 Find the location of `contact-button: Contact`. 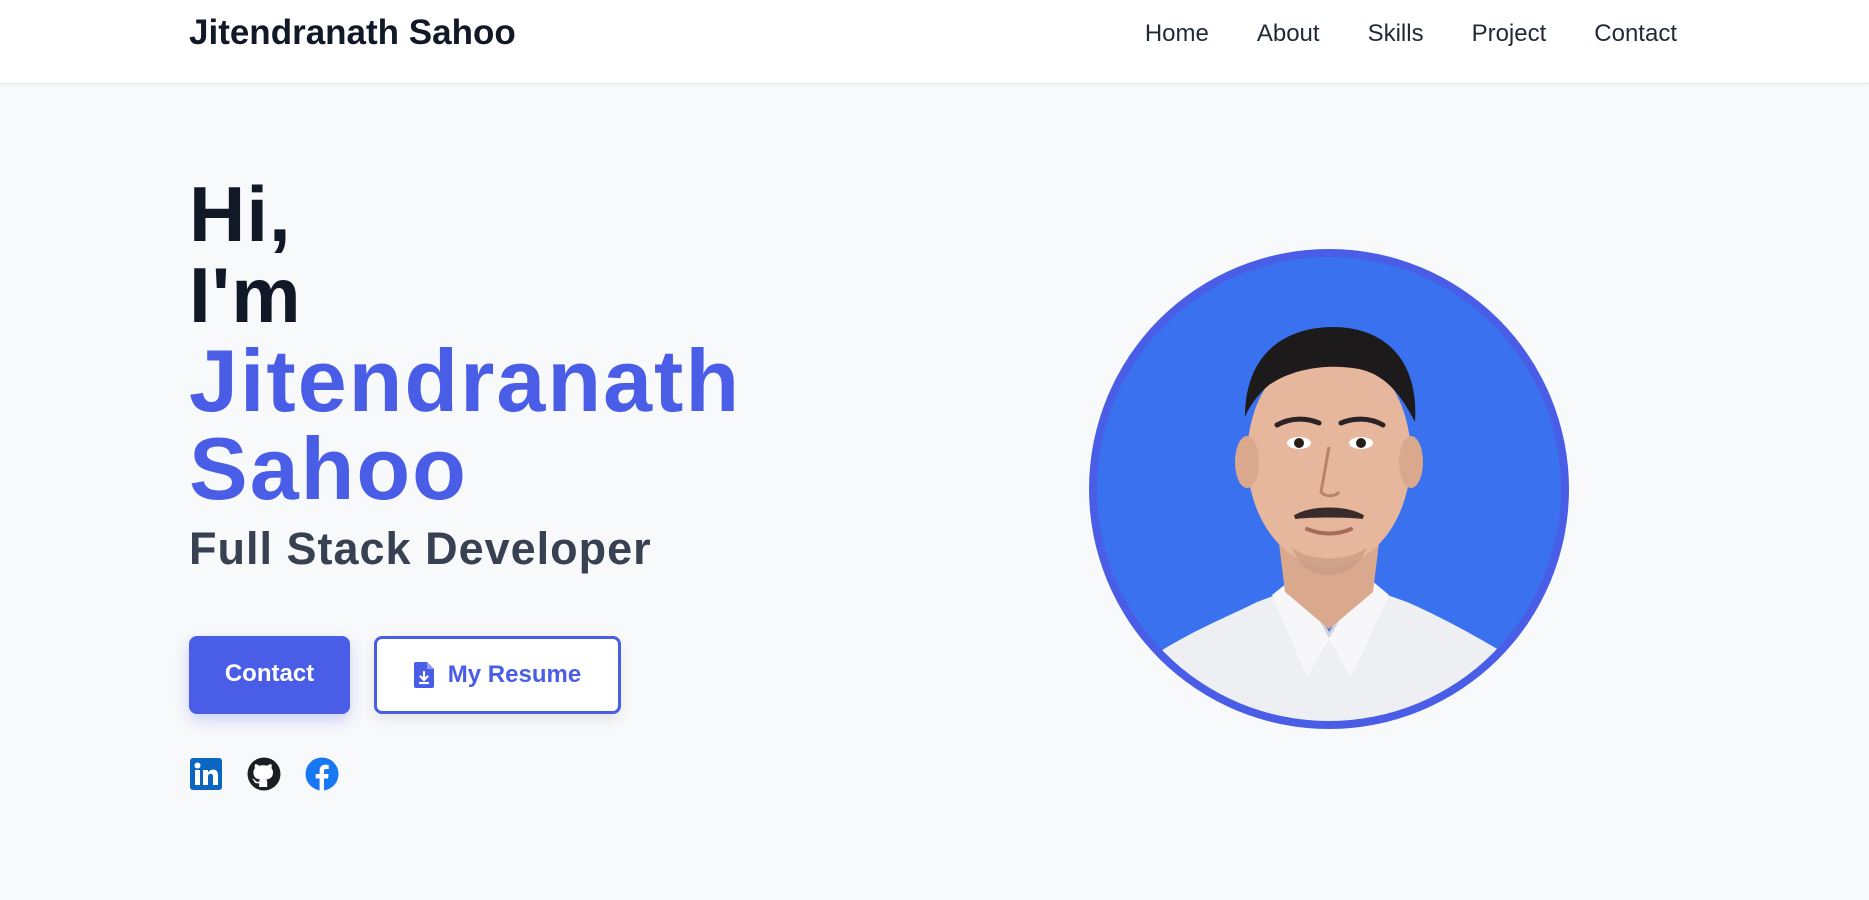

contact-button: Contact is located at coordinates (269, 675).